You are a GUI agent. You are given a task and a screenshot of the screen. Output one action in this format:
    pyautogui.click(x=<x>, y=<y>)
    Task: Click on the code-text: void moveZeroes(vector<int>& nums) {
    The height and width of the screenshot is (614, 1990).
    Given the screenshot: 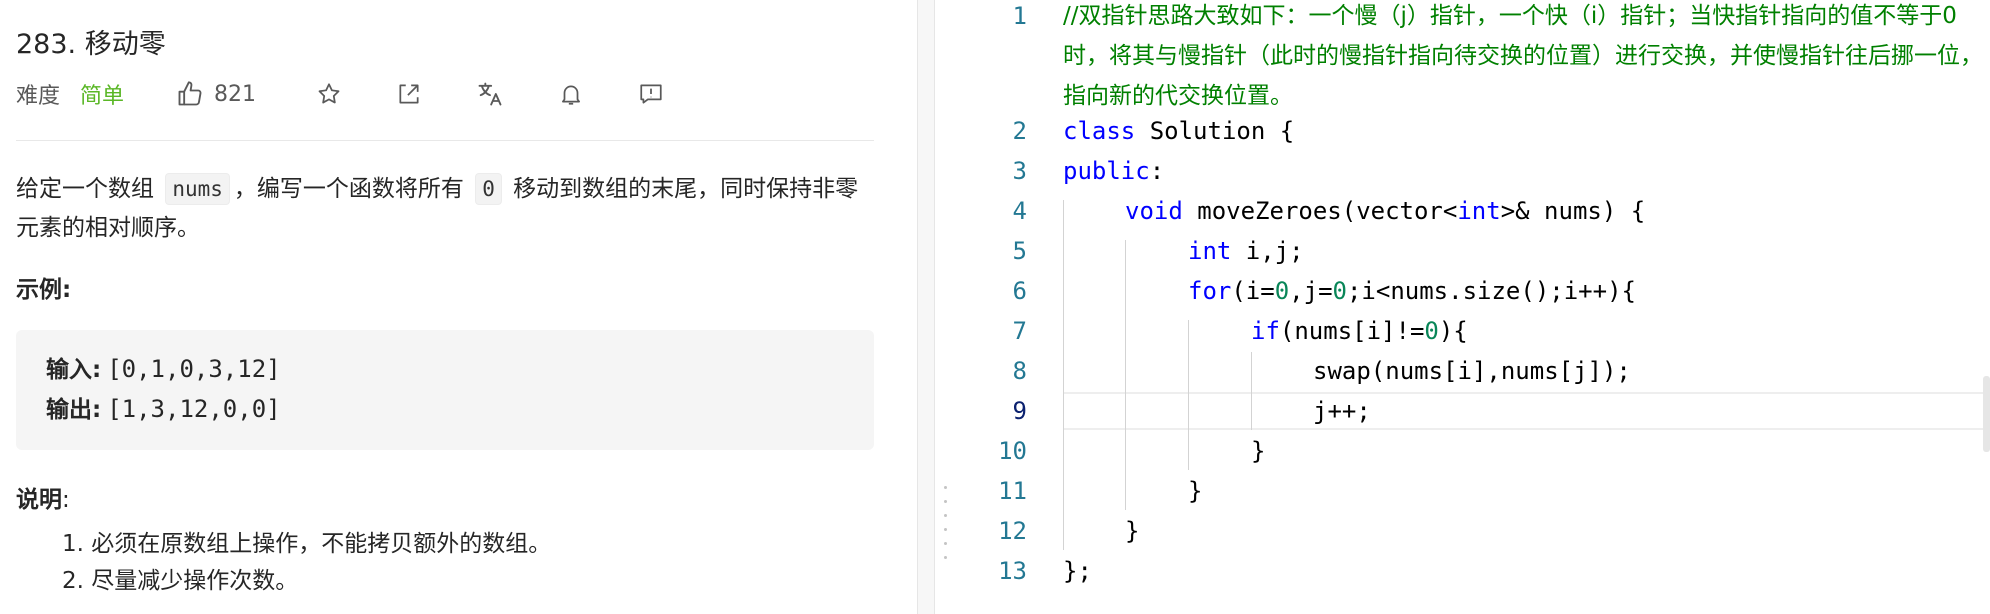 What is the action you would take?
    pyautogui.click(x=1385, y=211)
    